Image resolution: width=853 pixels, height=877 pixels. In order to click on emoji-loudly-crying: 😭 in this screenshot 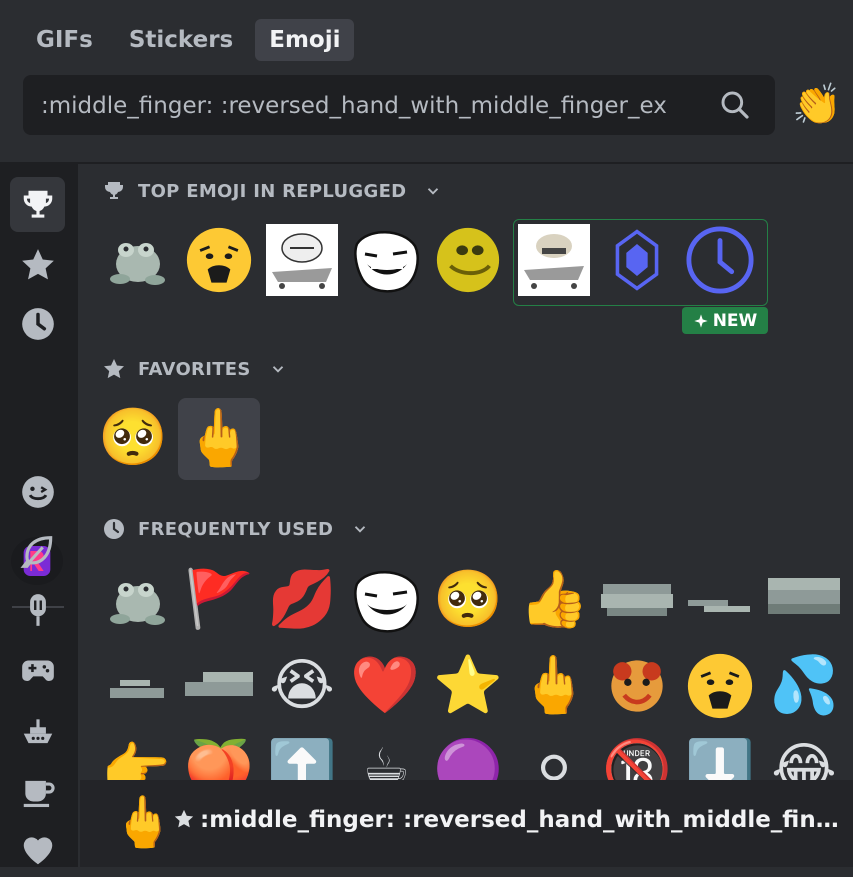, I will do `click(302, 686)`.